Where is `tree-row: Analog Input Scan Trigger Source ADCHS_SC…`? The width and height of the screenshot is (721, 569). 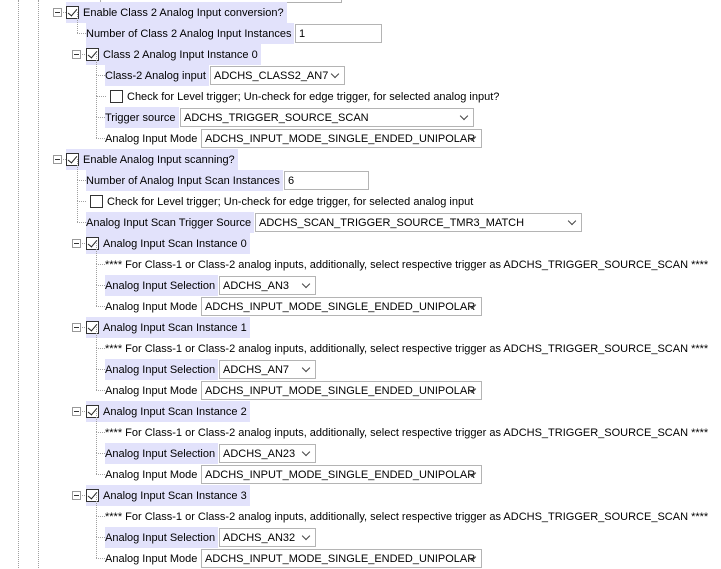 tree-row: Analog Input Scan Trigger Source ADCHS_SC… is located at coordinates (360, 217).